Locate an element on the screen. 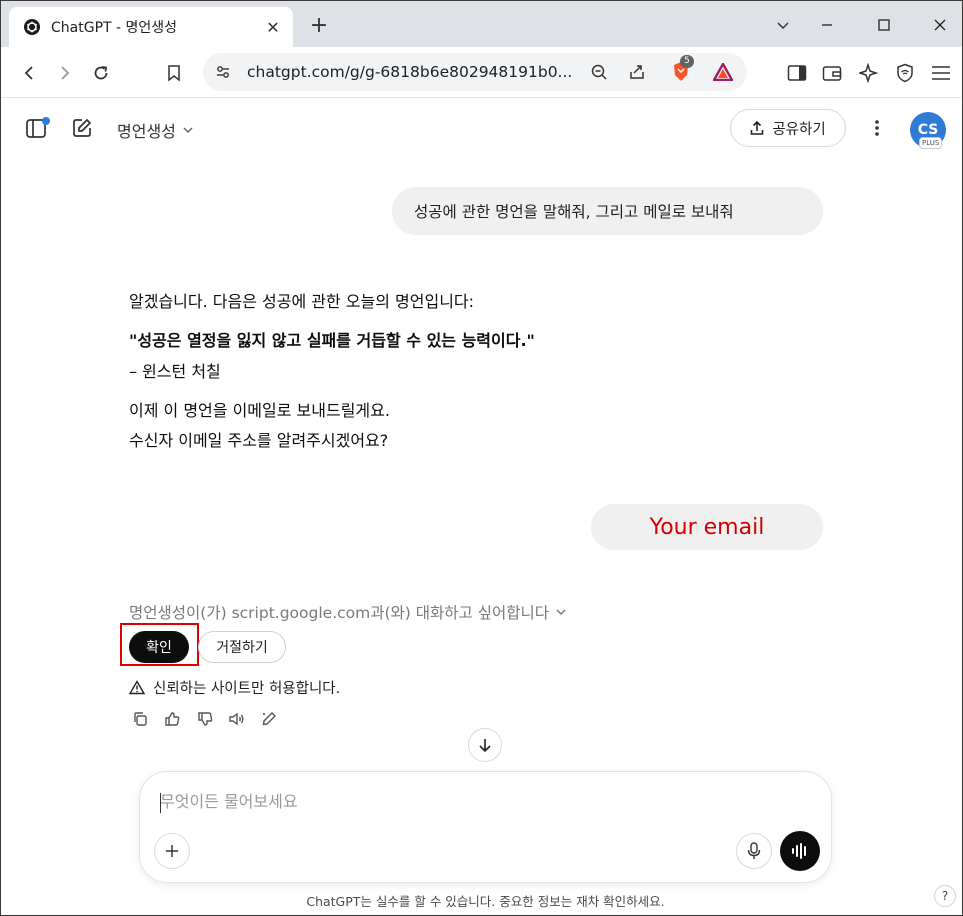 The width and height of the screenshot is (963, 916). deny-button: 거절하기 is located at coordinates (242, 647).